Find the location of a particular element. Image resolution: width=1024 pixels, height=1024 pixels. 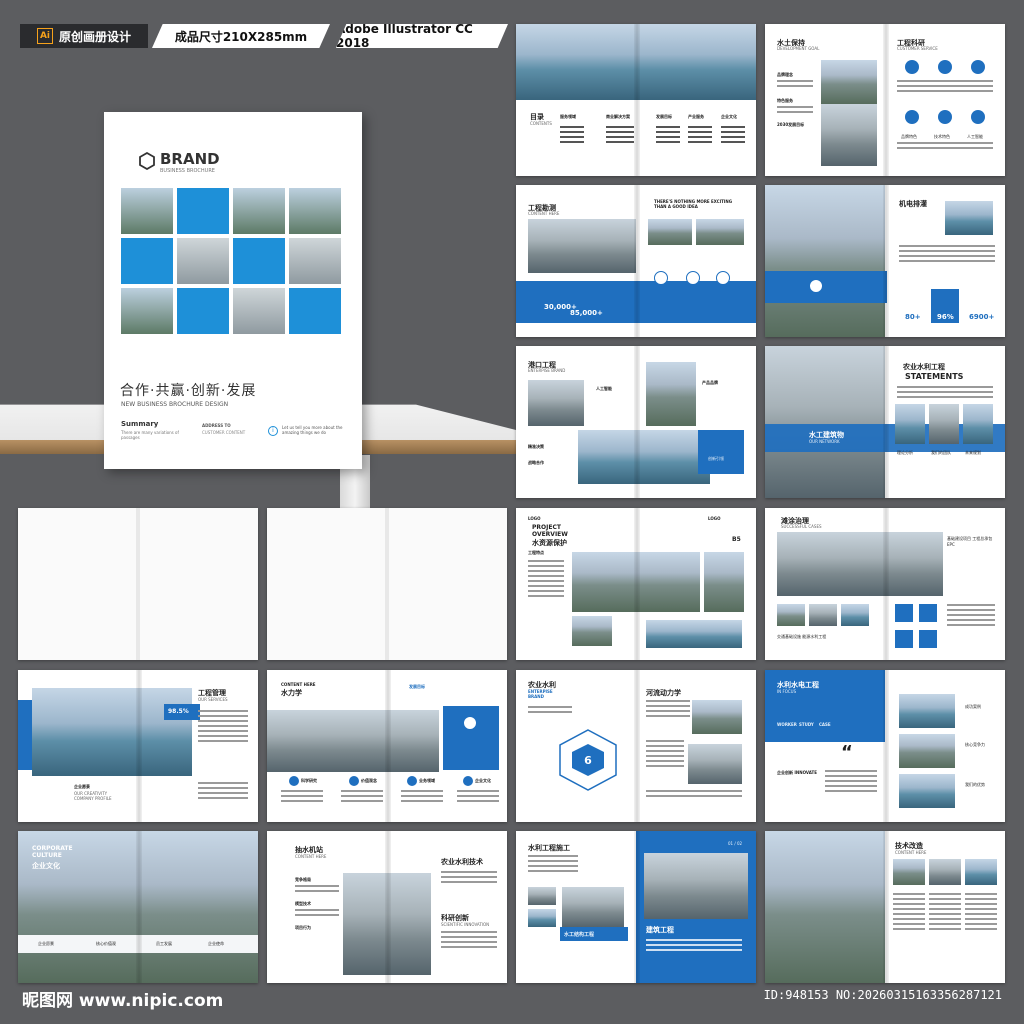

center-number: 6 is located at coordinates (588, 760).